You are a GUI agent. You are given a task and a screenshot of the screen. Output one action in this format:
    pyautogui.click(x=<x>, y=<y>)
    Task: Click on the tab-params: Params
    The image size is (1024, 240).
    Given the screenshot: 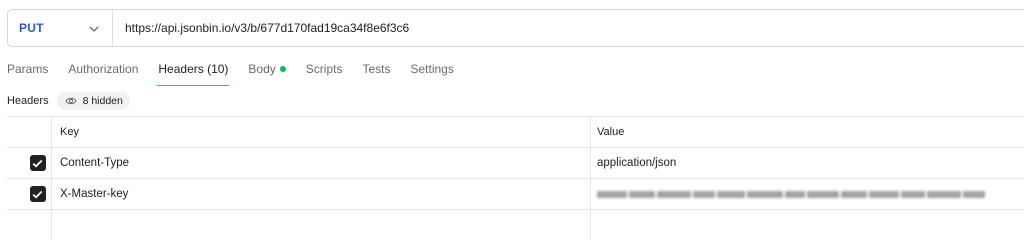 What is the action you would take?
    pyautogui.click(x=27, y=73)
    